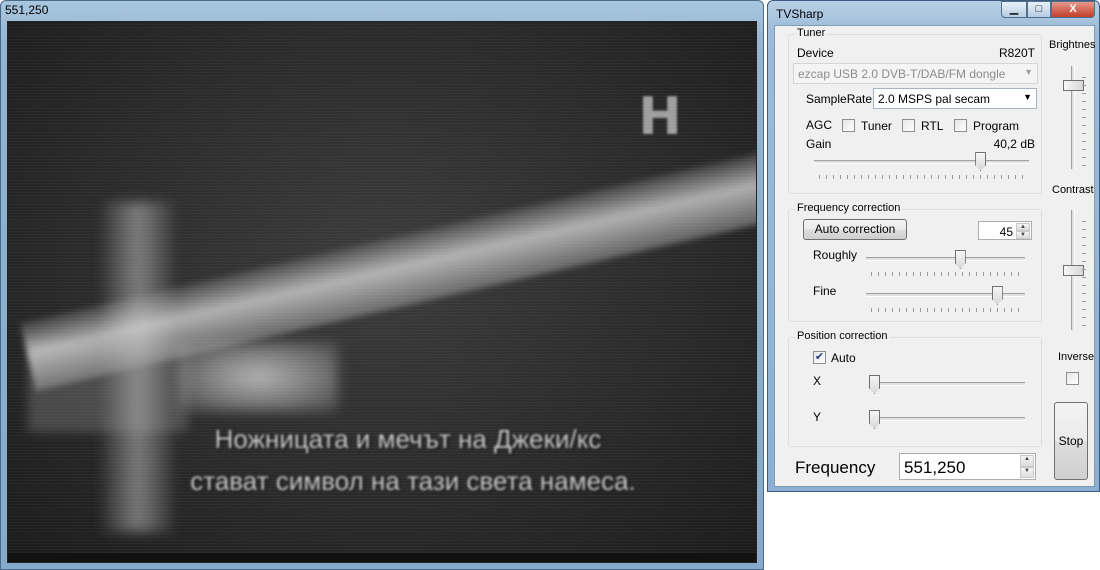 The height and width of the screenshot is (570, 1100). Describe the element at coordinates (835, 255) in the screenshot. I see `roughly-label: Roughly` at that location.